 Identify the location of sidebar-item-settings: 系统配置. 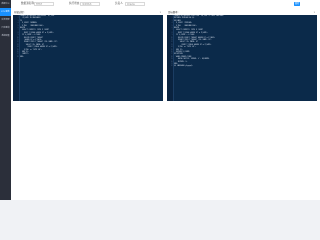
(5, 36).